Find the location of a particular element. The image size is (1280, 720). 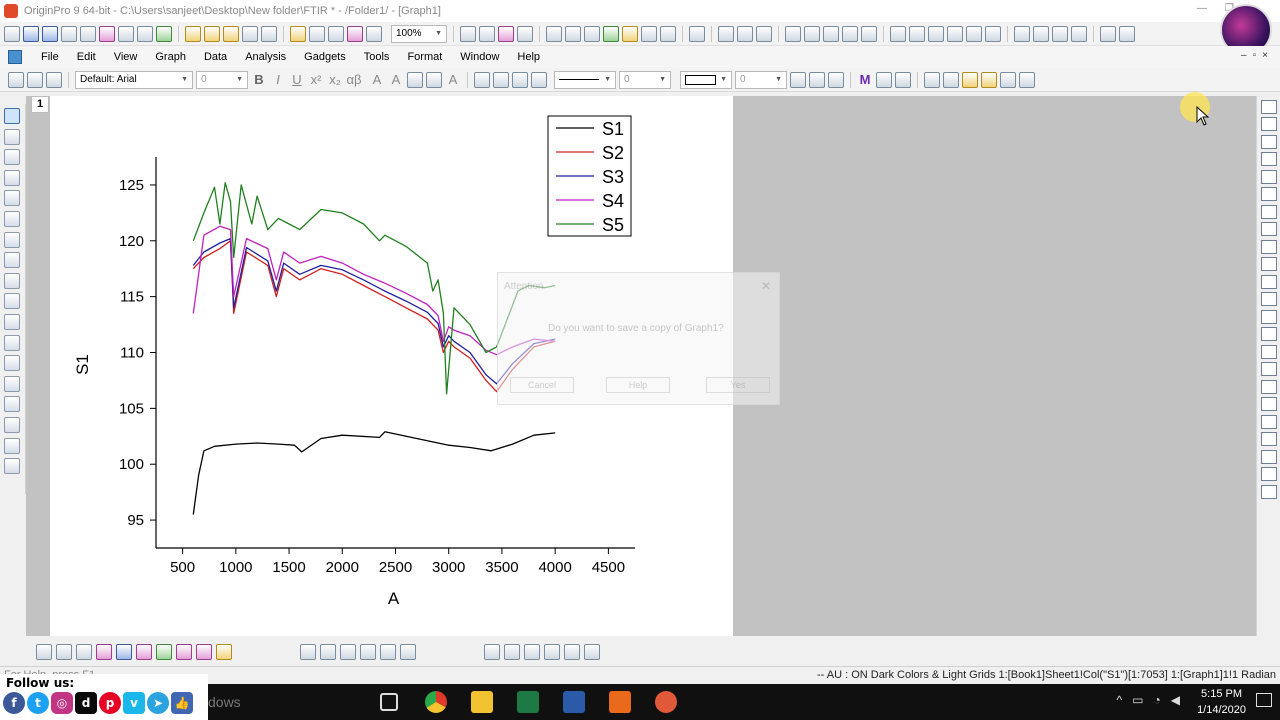

bookmark-tool-icon is located at coordinates (12, 466).